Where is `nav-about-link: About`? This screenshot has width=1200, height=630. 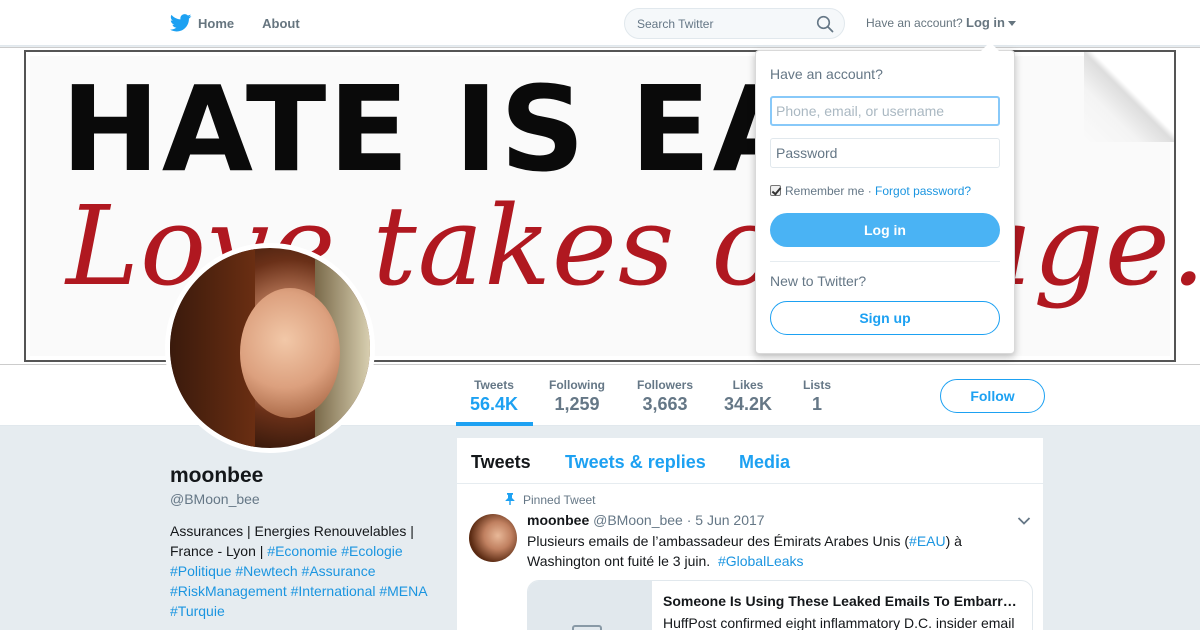 nav-about-link: About is located at coordinates (281, 23).